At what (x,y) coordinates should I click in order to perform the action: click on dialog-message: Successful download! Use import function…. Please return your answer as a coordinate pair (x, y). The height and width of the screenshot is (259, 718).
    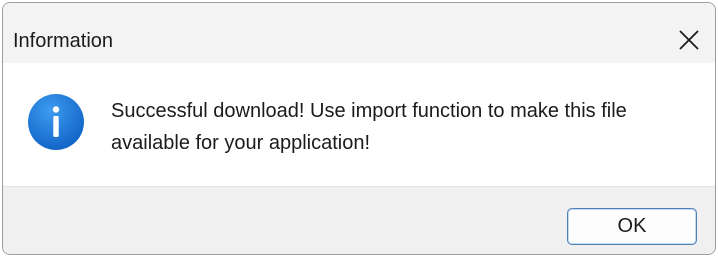
    Looking at the image, I should click on (369, 127).